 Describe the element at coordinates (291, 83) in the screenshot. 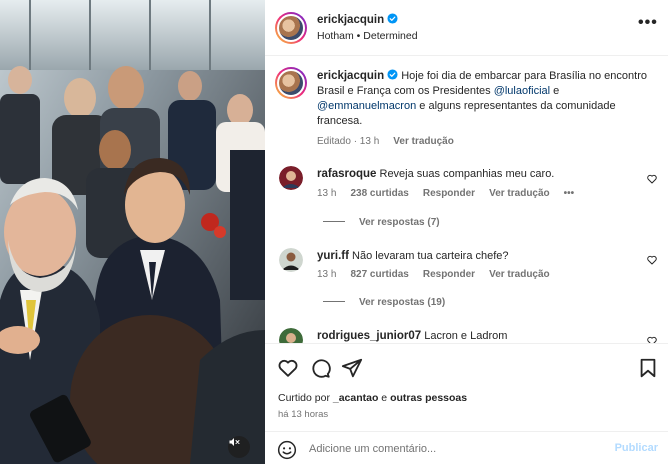

I see `caption-avatar` at that location.